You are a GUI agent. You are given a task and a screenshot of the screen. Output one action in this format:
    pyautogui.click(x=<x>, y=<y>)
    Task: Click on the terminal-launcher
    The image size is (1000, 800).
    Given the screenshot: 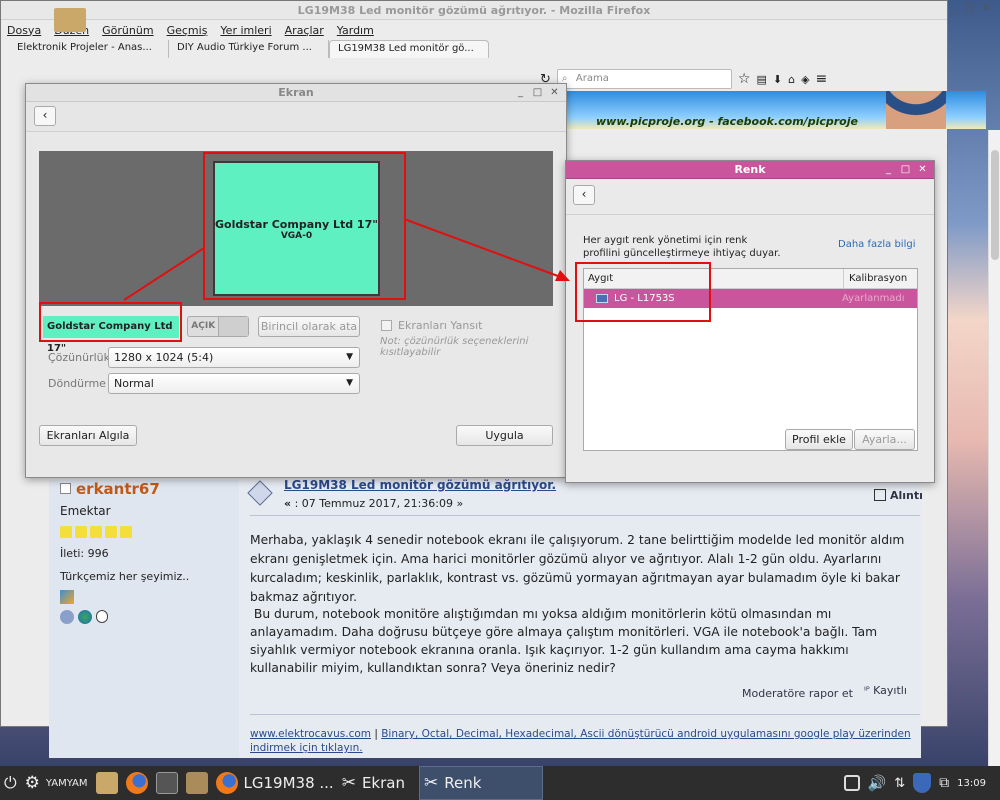 What is the action you would take?
    pyautogui.click(x=167, y=783)
    